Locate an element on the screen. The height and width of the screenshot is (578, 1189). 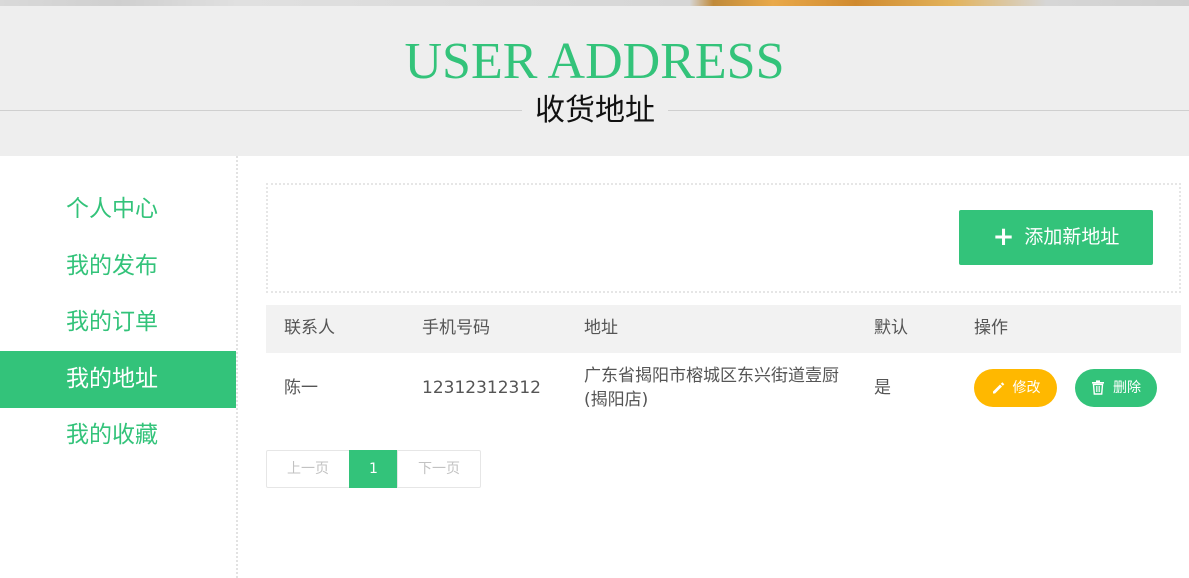
sidebar-item-my-favorites: 我的收藏 is located at coordinates (118, 435).